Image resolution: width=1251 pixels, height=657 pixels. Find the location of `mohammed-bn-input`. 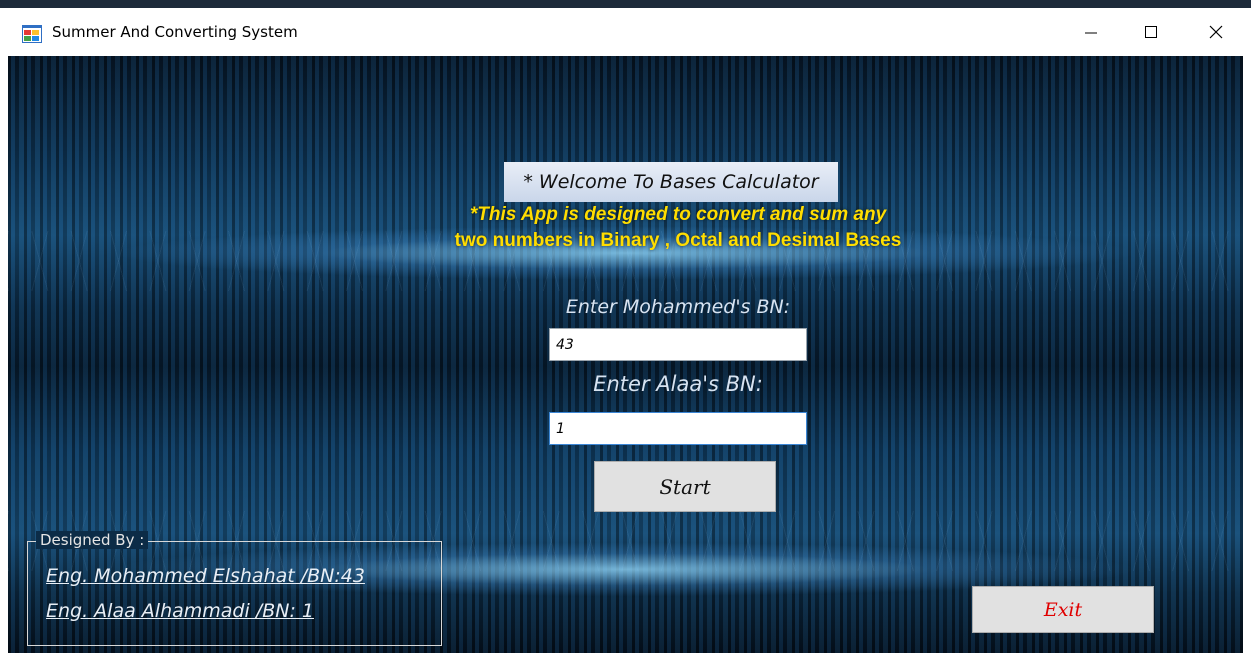

mohammed-bn-input is located at coordinates (678, 344).